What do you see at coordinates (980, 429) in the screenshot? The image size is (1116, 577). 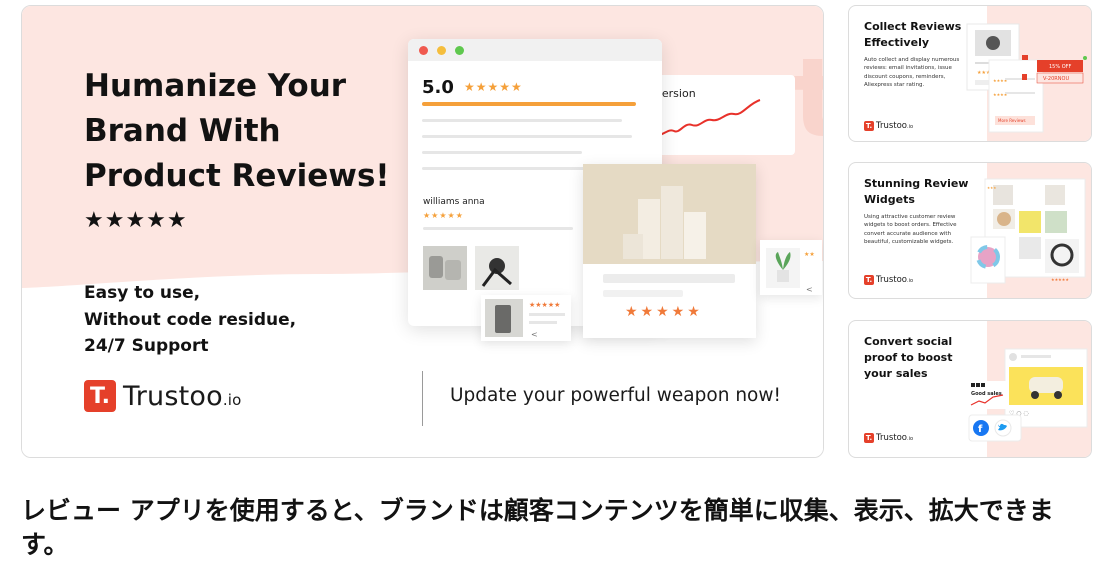 I see `svg-text: f` at bounding box center [980, 429].